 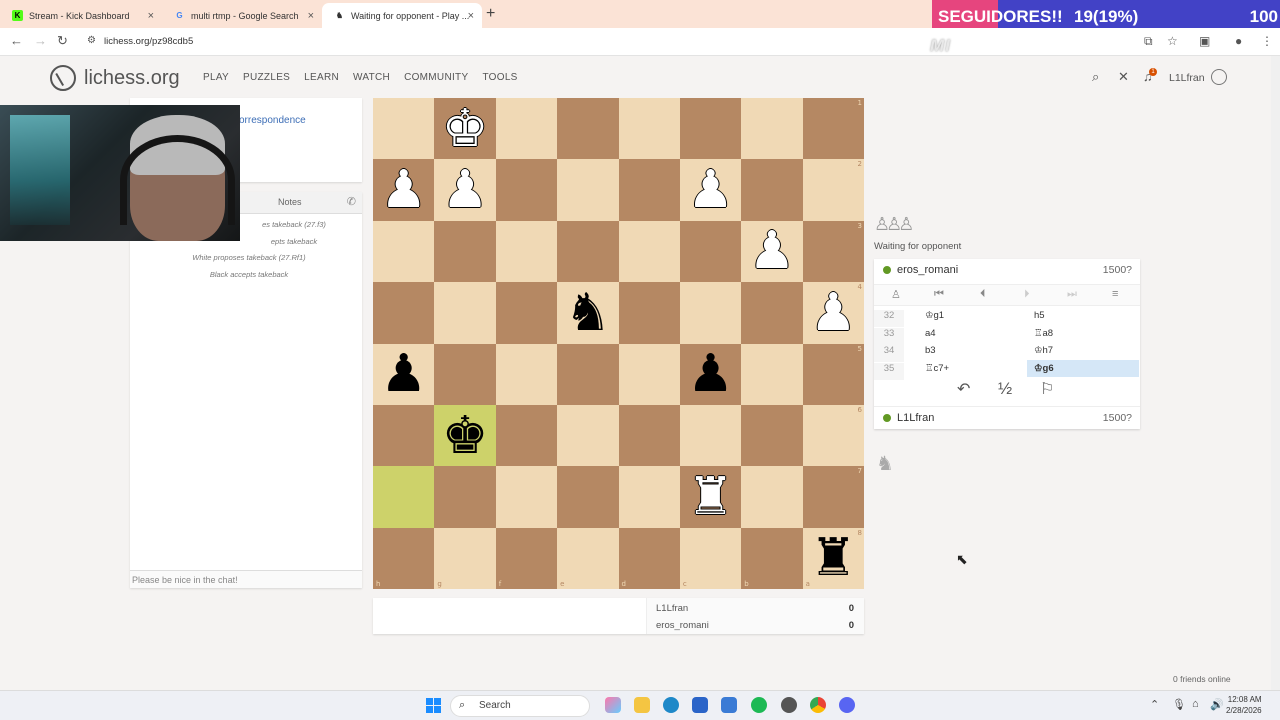 What do you see at coordinates (1202, 679) in the screenshot?
I see `friends-online: 0 friends online` at bounding box center [1202, 679].